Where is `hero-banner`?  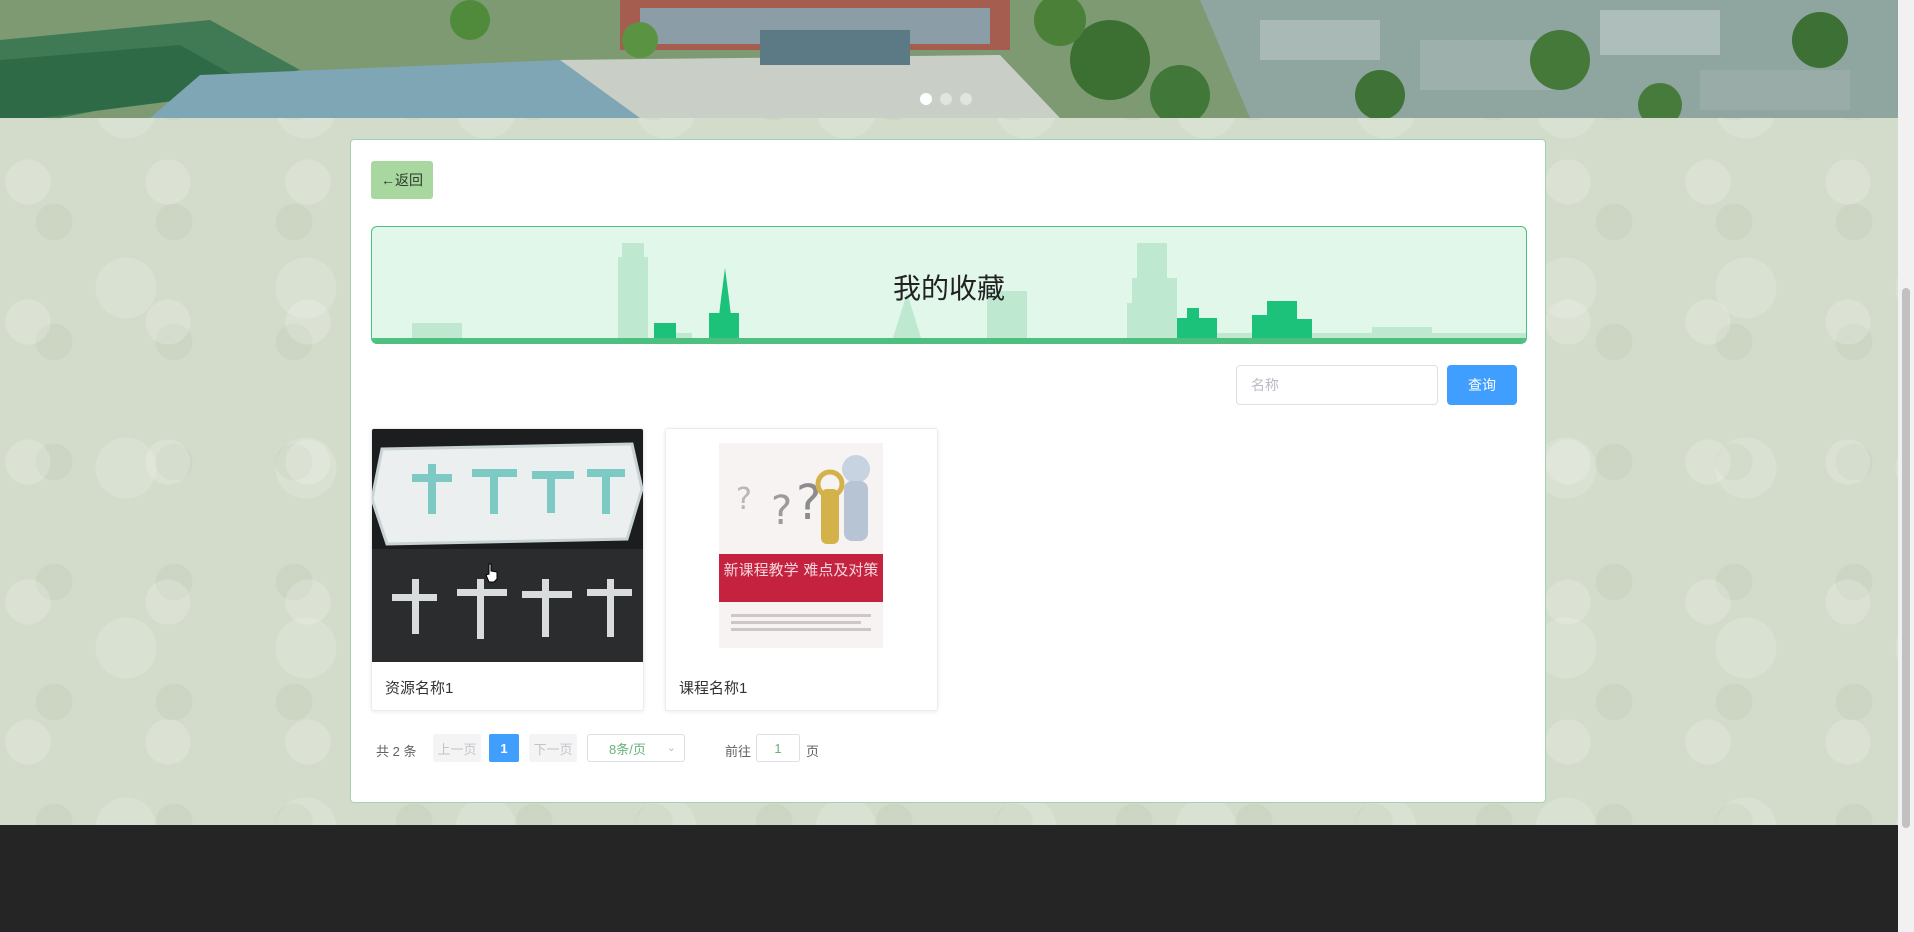 hero-banner is located at coordinates (949, 59).